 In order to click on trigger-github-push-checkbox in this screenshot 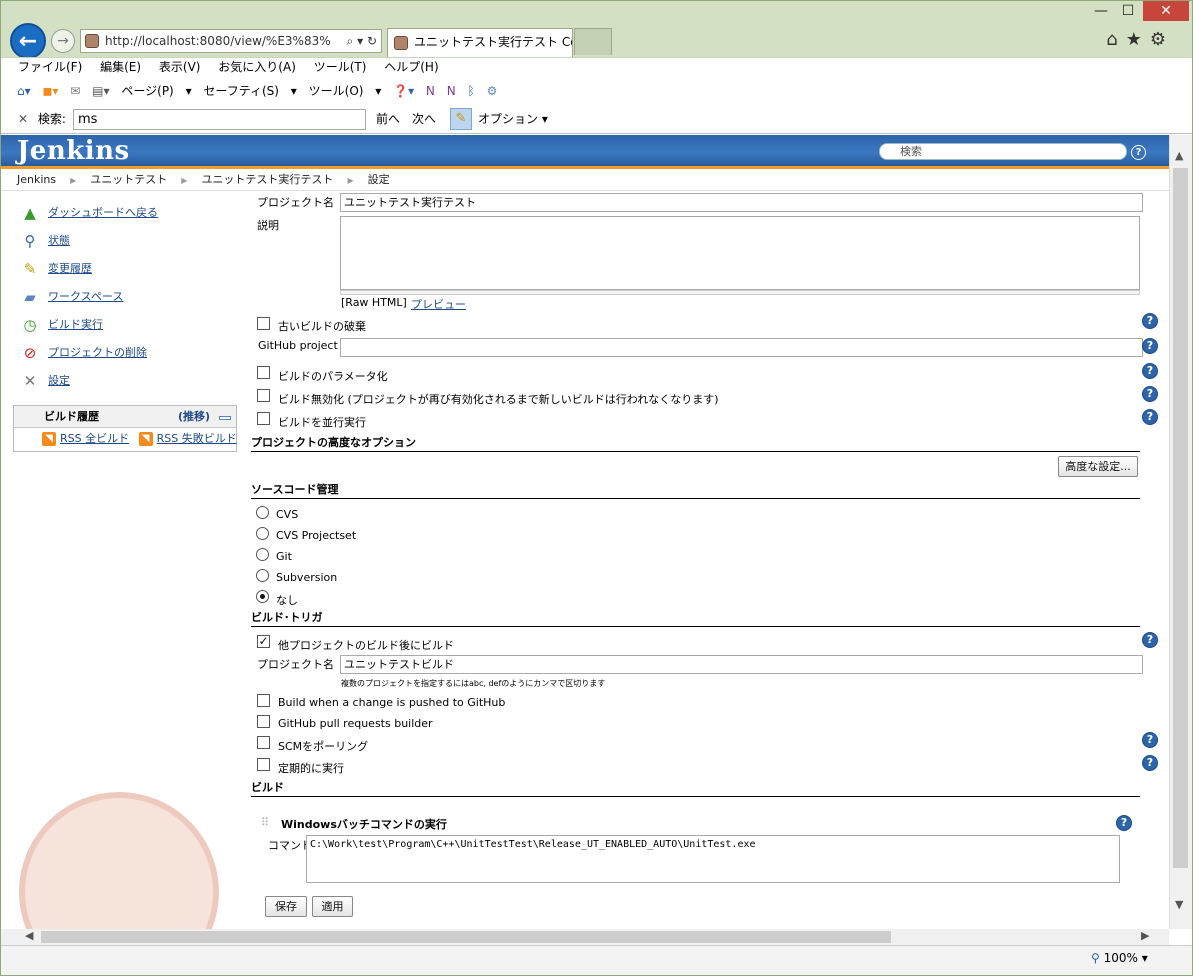, I will do `click(263, 700)`.